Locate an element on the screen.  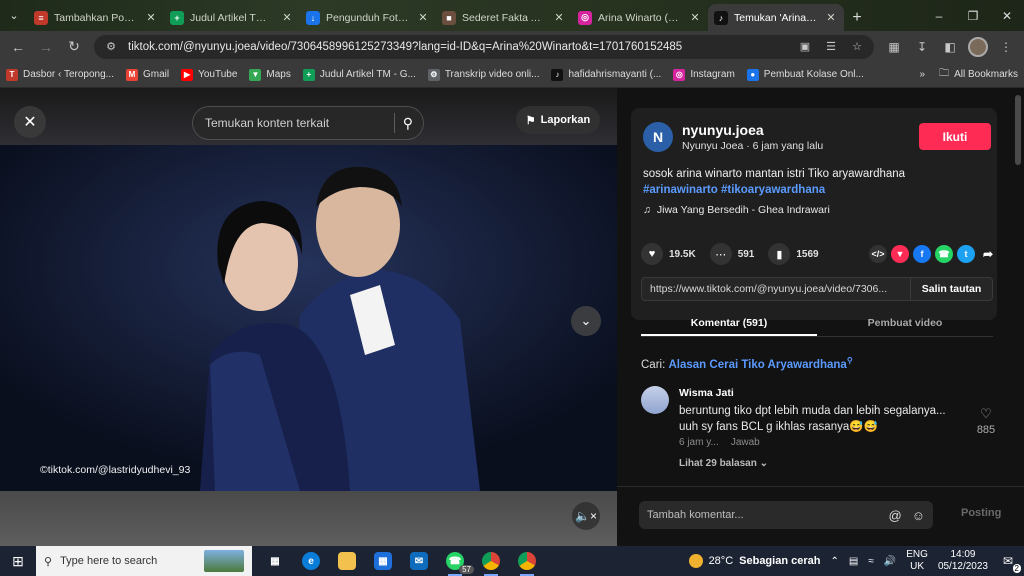
weather-widget: 28°C Sebagian cerah is located at coordinates (754, 561).